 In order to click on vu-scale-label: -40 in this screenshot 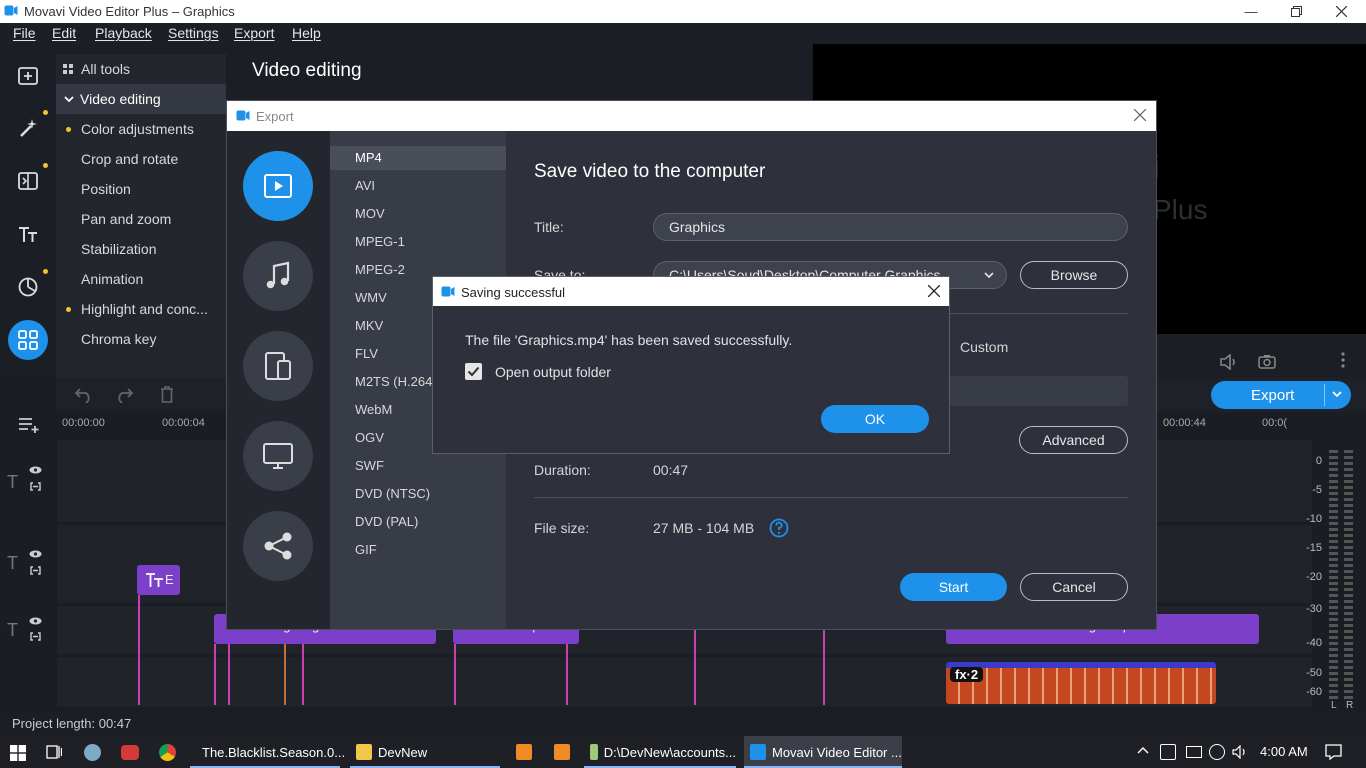, I will do `click(1314, 643)`.